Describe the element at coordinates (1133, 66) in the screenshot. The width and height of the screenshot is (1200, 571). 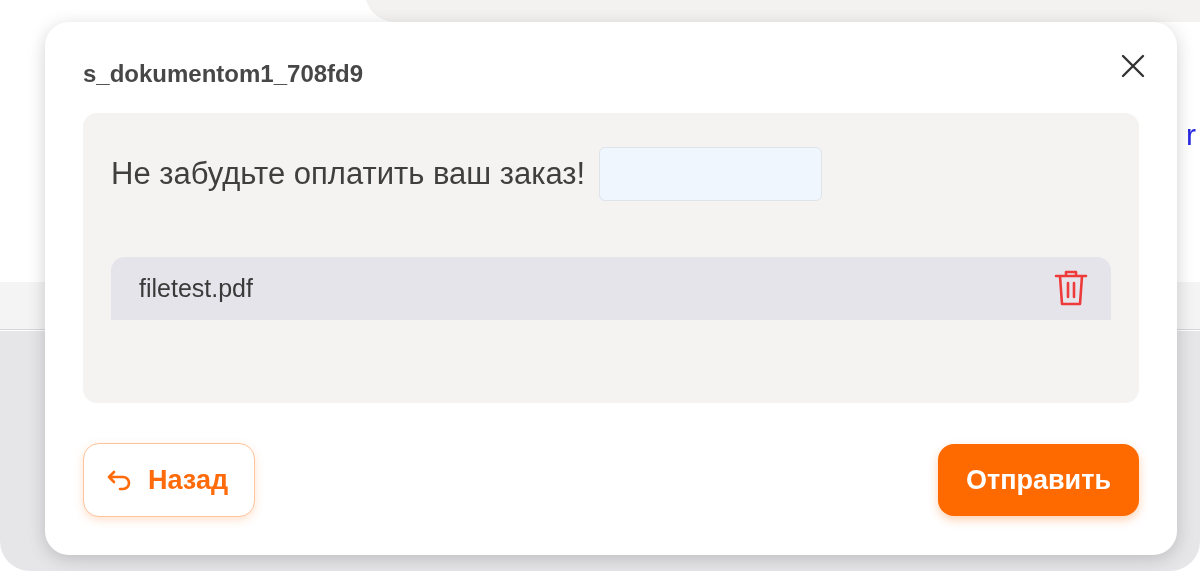
I see `close-icon` at that location.